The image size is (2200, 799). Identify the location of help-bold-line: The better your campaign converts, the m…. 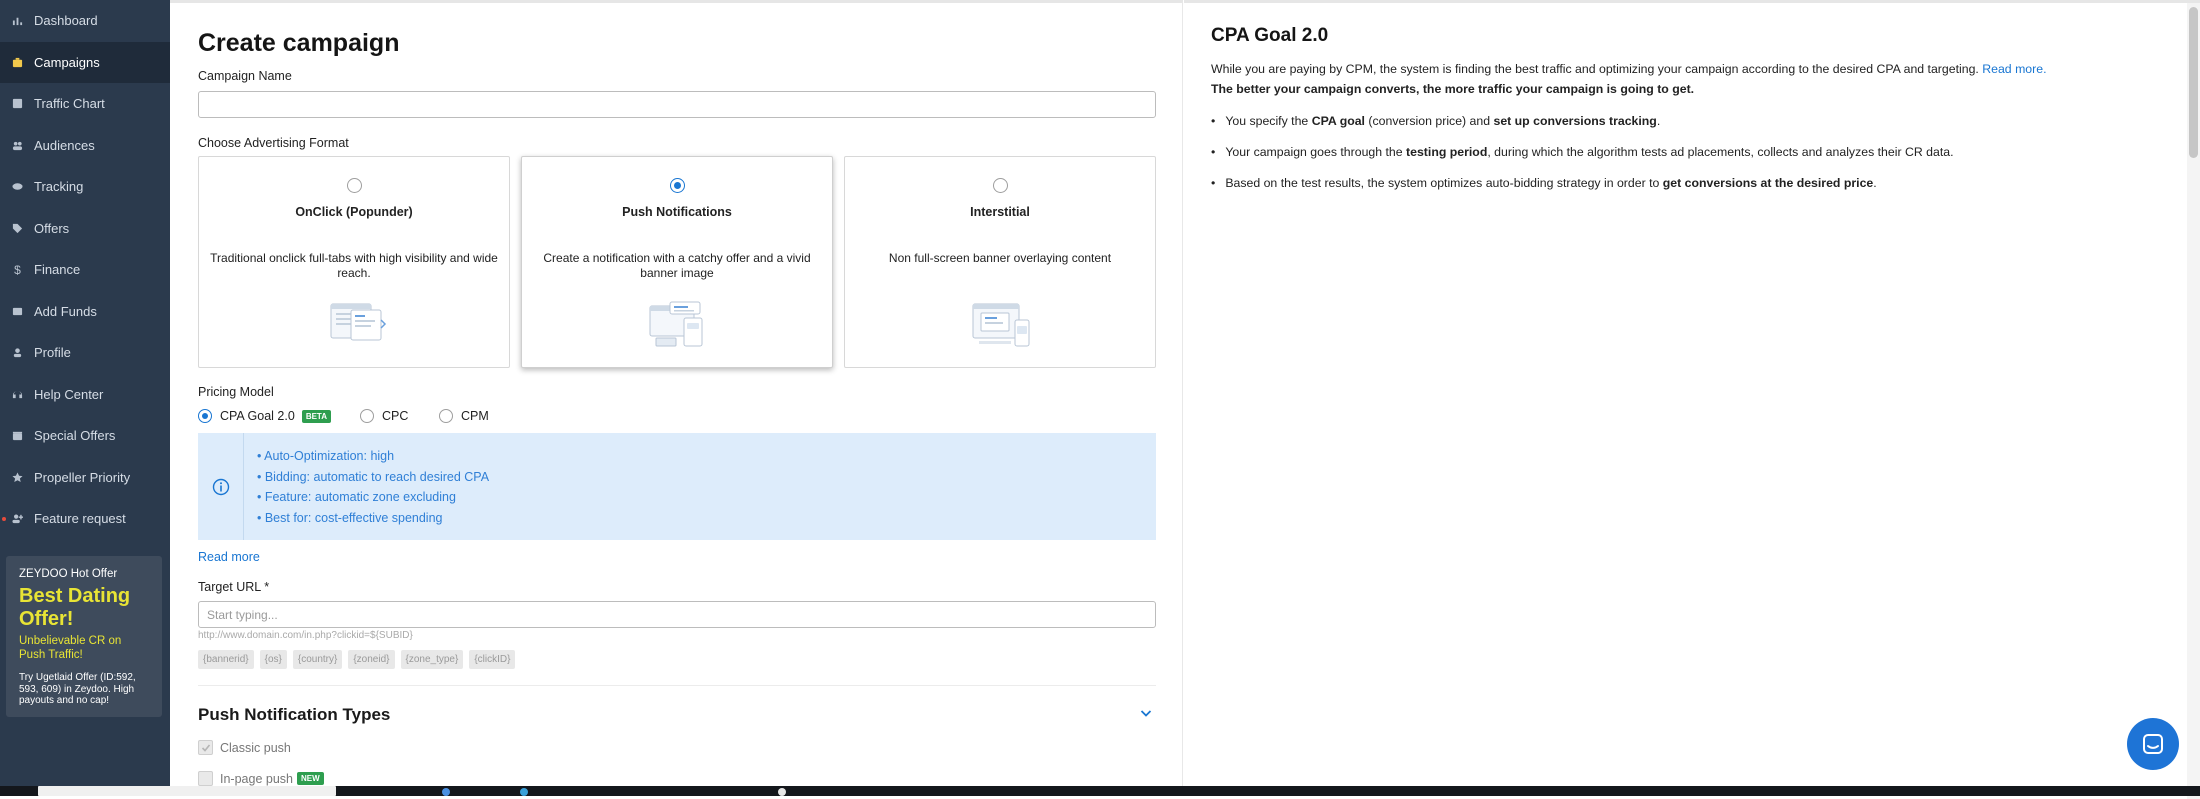
(1453, 89).